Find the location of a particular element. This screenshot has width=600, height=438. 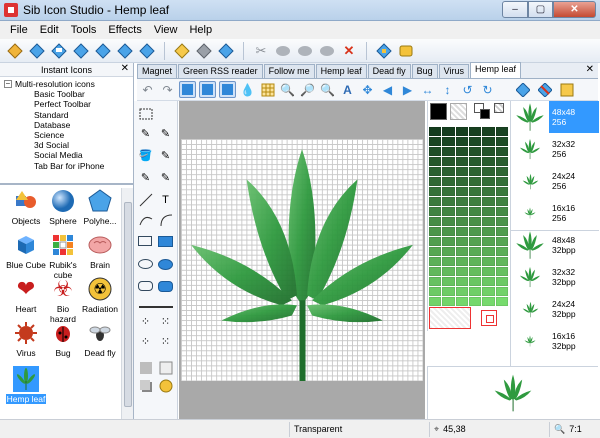

pattern-2-icon: ⁙ is located at coordinates (165, 321).